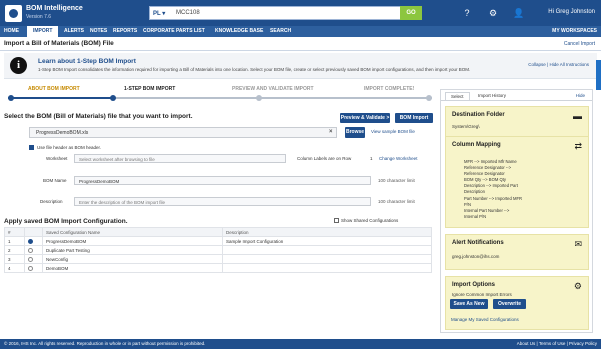  Describe the element at coordinates (13, 13) in the screenshot. I see `app-logo` at that location.